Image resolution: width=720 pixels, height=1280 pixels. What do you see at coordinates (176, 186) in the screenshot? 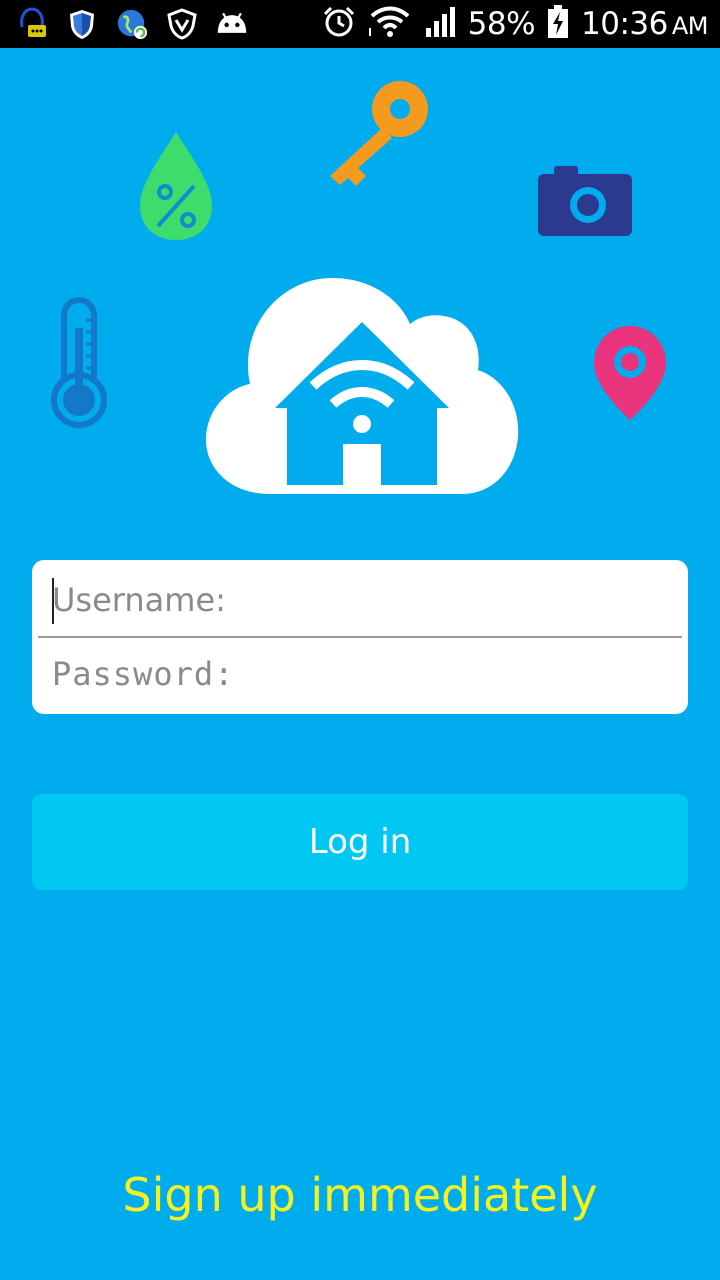
I see `humidity-drop-icon` at bounding box center [176, 186].